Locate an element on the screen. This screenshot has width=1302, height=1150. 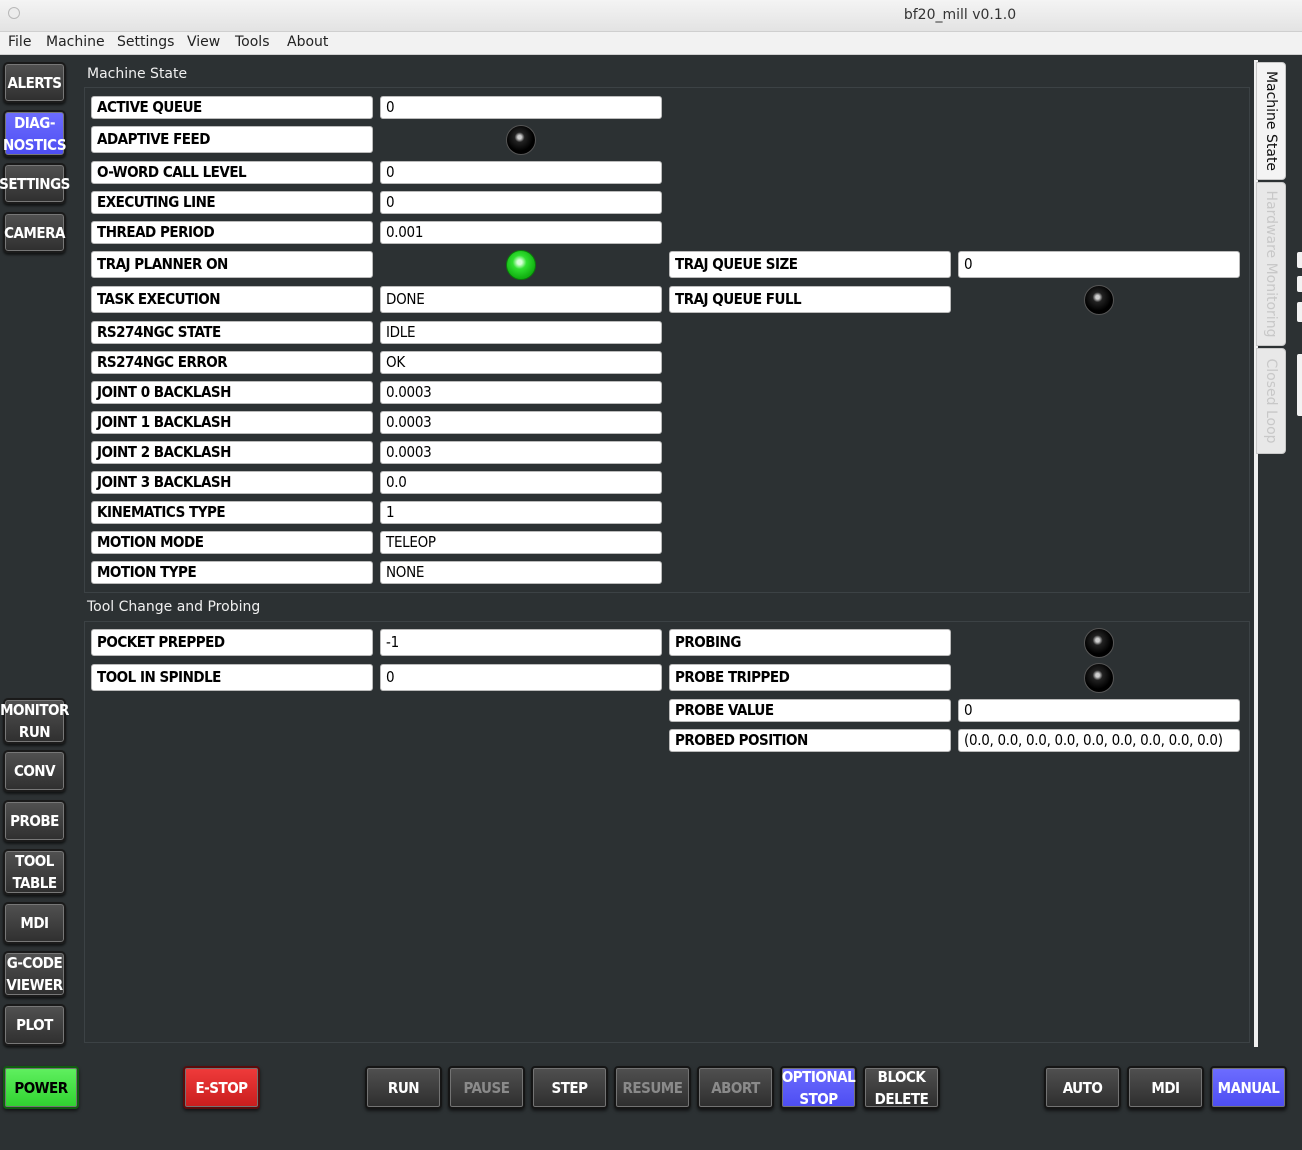
label-tool-in-spindle: TOOL IN SPINDLE is located at coordinates (232, 677).